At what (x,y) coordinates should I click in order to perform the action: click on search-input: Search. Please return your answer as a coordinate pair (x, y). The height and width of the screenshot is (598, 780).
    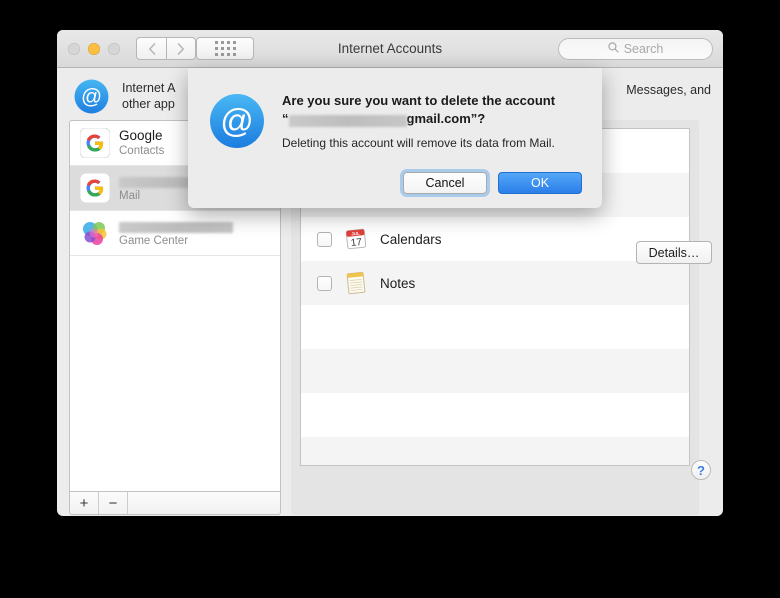
    Looking at the image, I should click on (635, 49).